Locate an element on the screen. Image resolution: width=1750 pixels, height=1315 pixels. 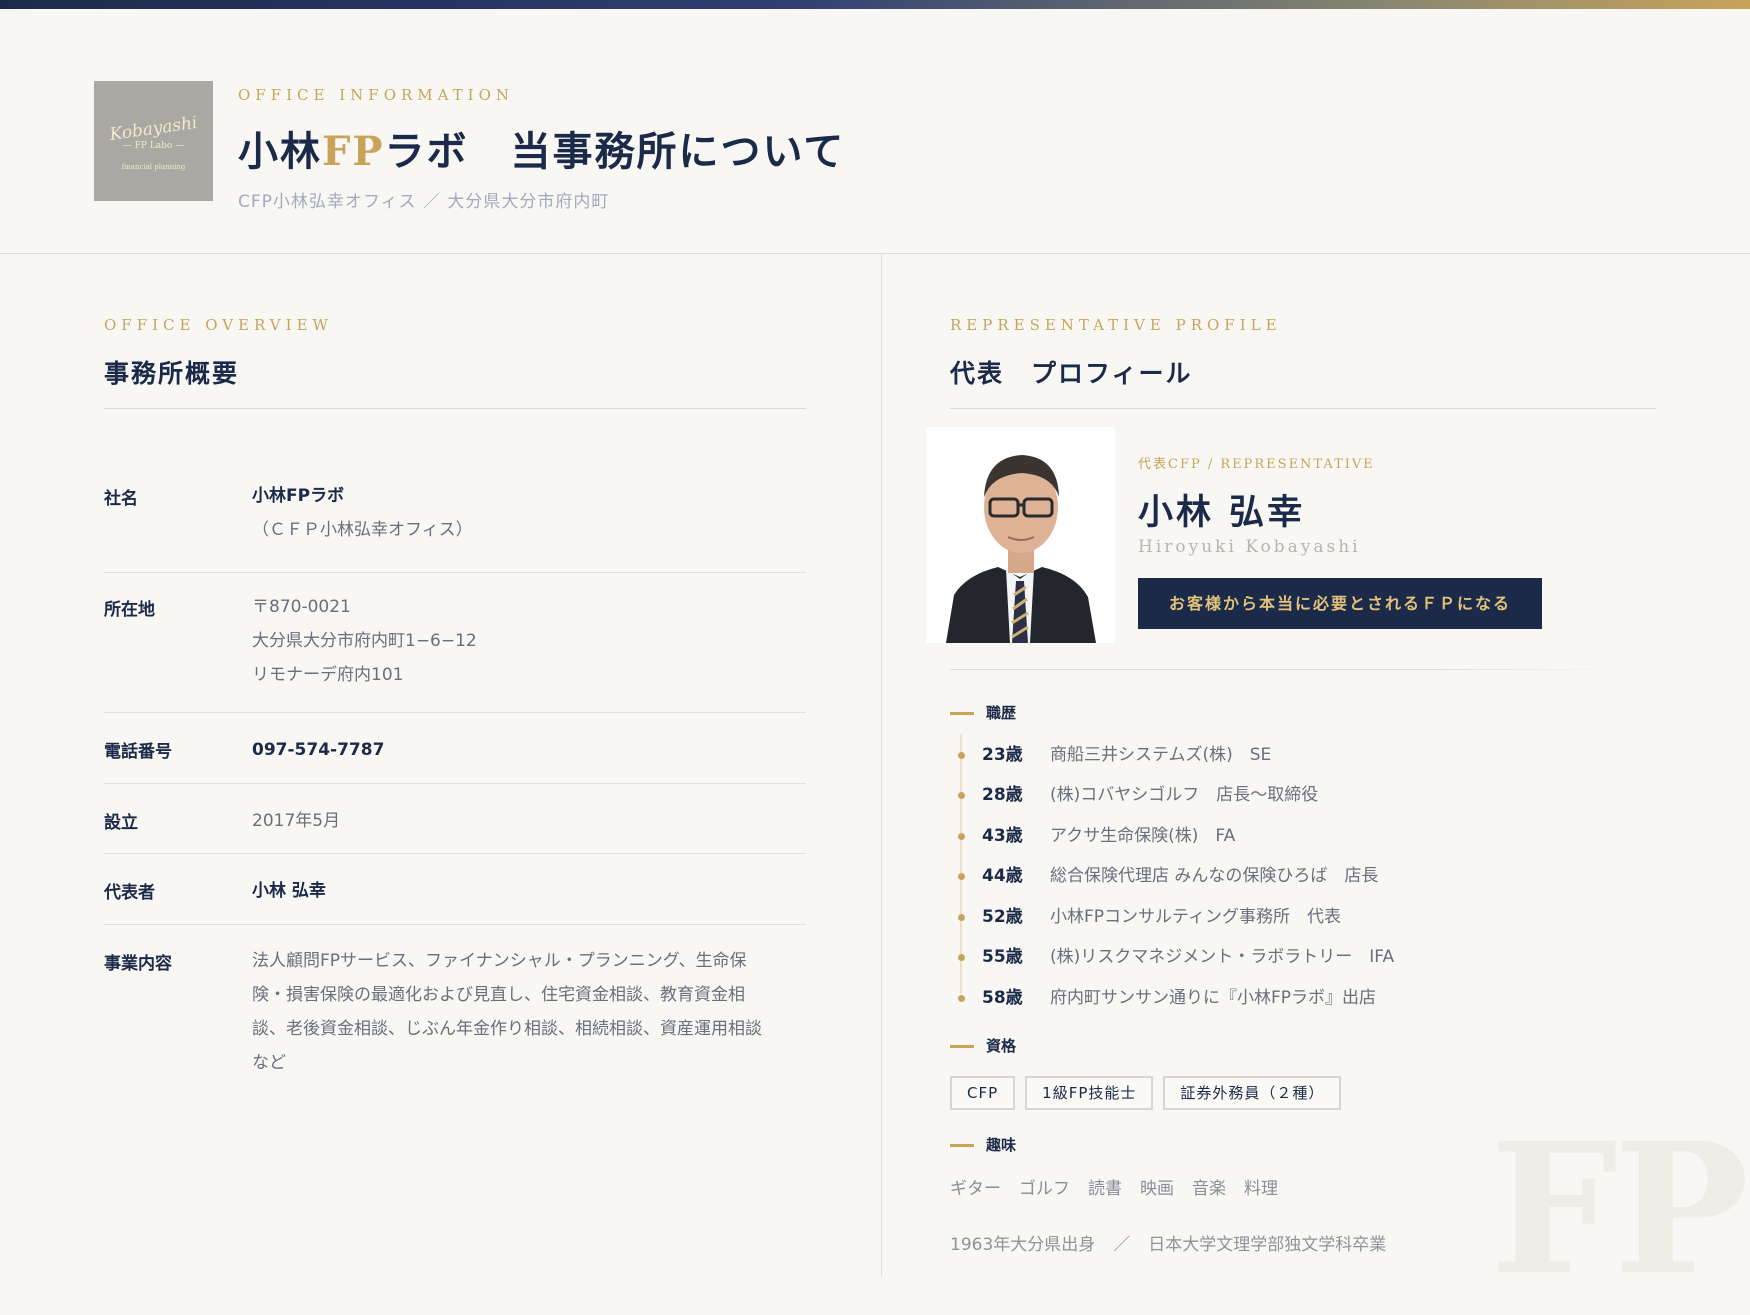
qualification-tags: CFP 1級FP技能士 証券外務員（２種） is located at coordinates (1150, 1093).